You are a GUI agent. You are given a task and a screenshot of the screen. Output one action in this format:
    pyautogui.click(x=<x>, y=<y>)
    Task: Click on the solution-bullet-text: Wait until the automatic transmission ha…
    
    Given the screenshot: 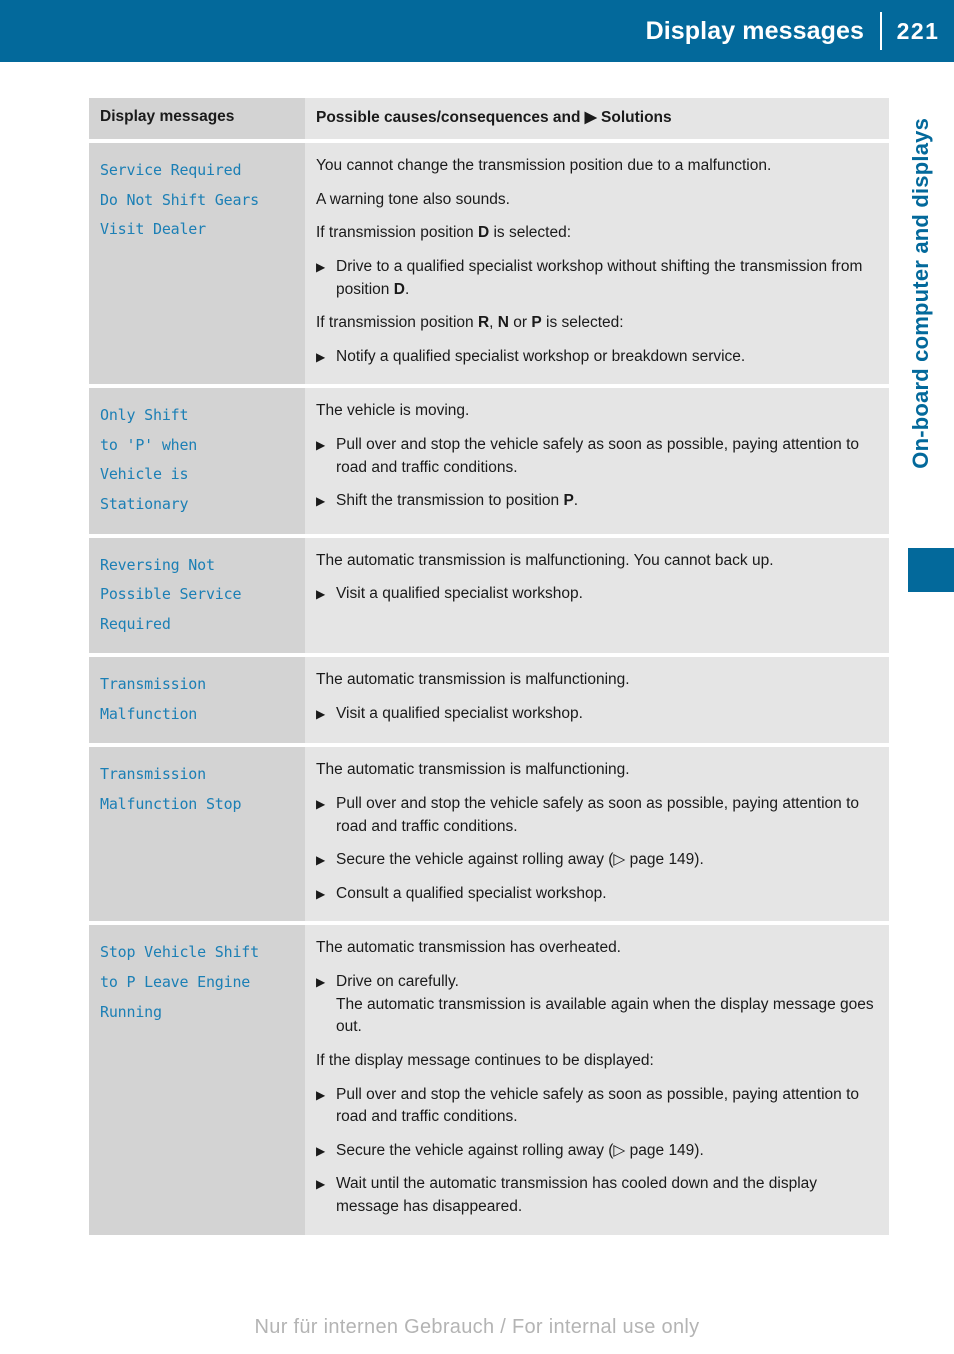 What is the action you would take?
    pyautogui.click(x=577, y=1195)
    